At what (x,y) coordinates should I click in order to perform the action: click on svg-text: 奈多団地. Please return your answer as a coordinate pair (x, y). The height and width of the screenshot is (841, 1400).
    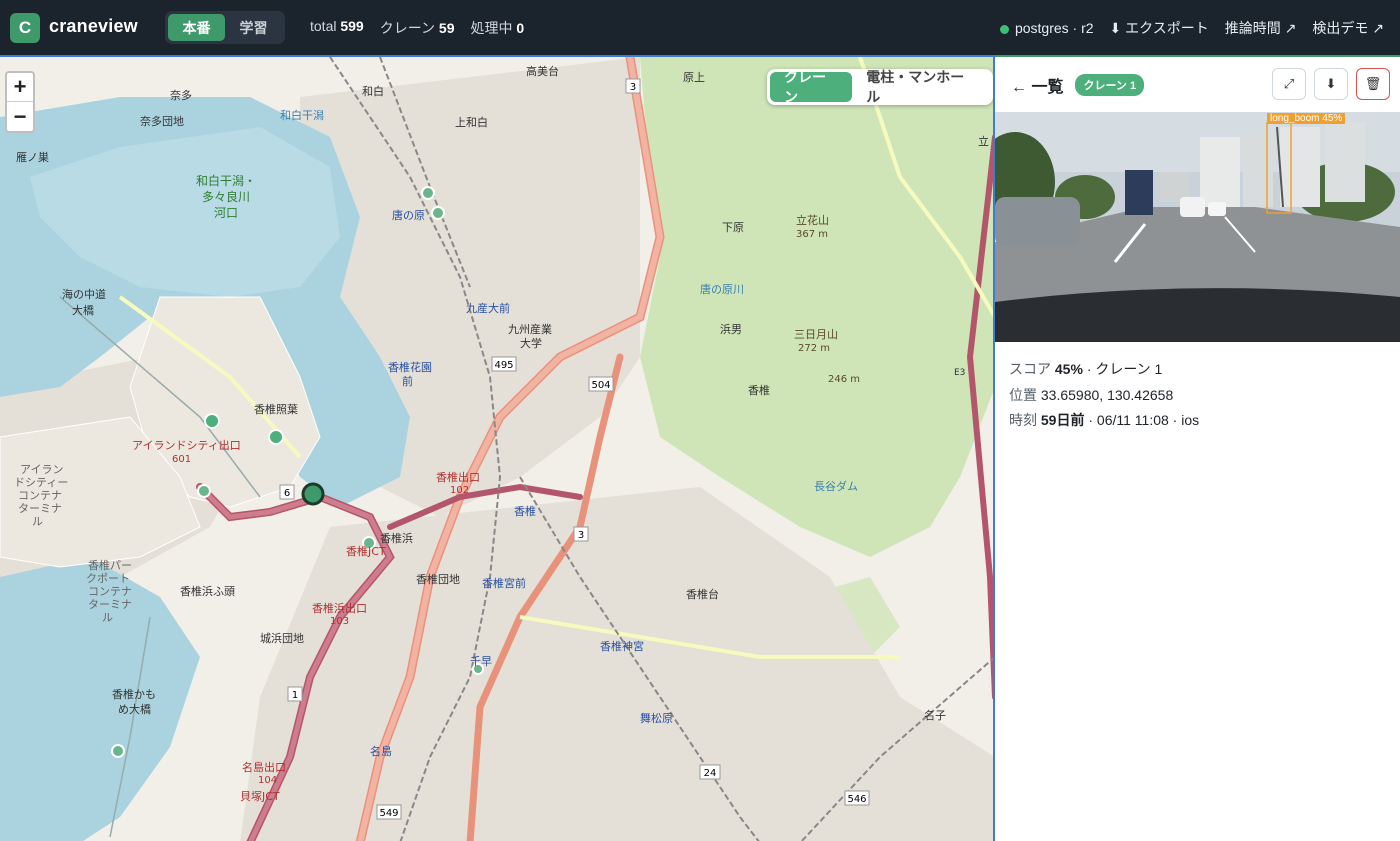
    Looking at the image, I should click on (162, 121).